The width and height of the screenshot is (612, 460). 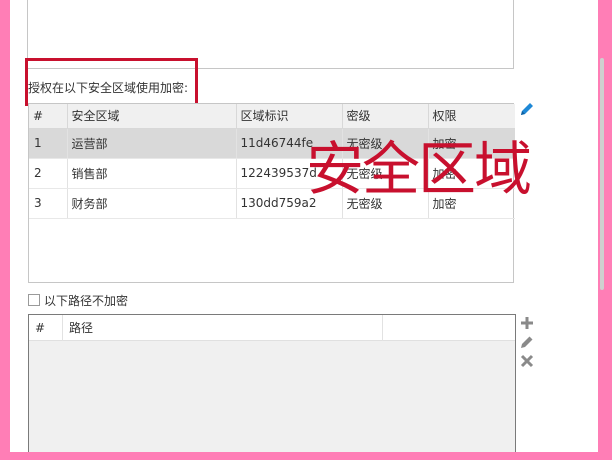 I want to click on zone-watermark-text: 安全区域, so click(x=419, y=169).